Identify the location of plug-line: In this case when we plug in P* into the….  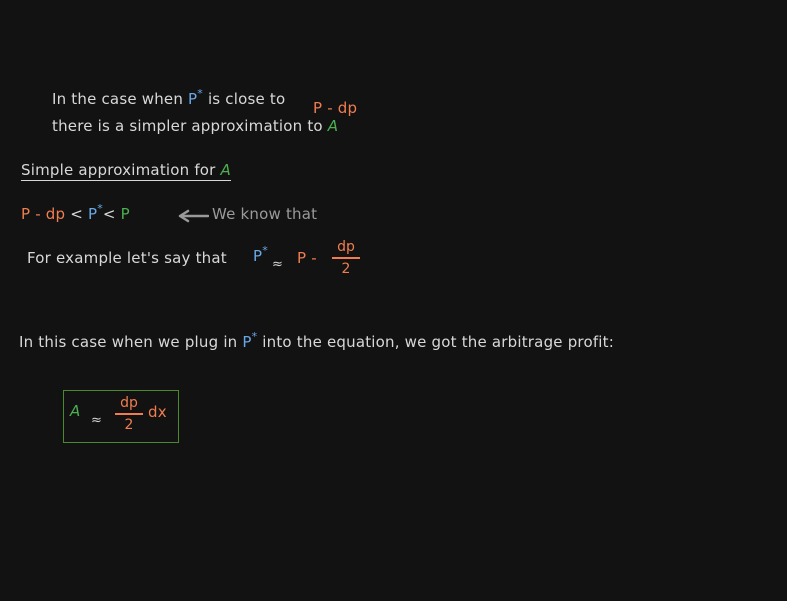
(317, 340).